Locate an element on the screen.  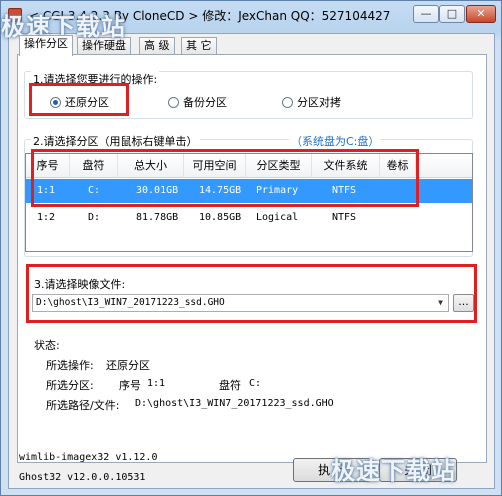
system-disk-note: （系统盘为C:盘） is located at coordinates (335, 141).